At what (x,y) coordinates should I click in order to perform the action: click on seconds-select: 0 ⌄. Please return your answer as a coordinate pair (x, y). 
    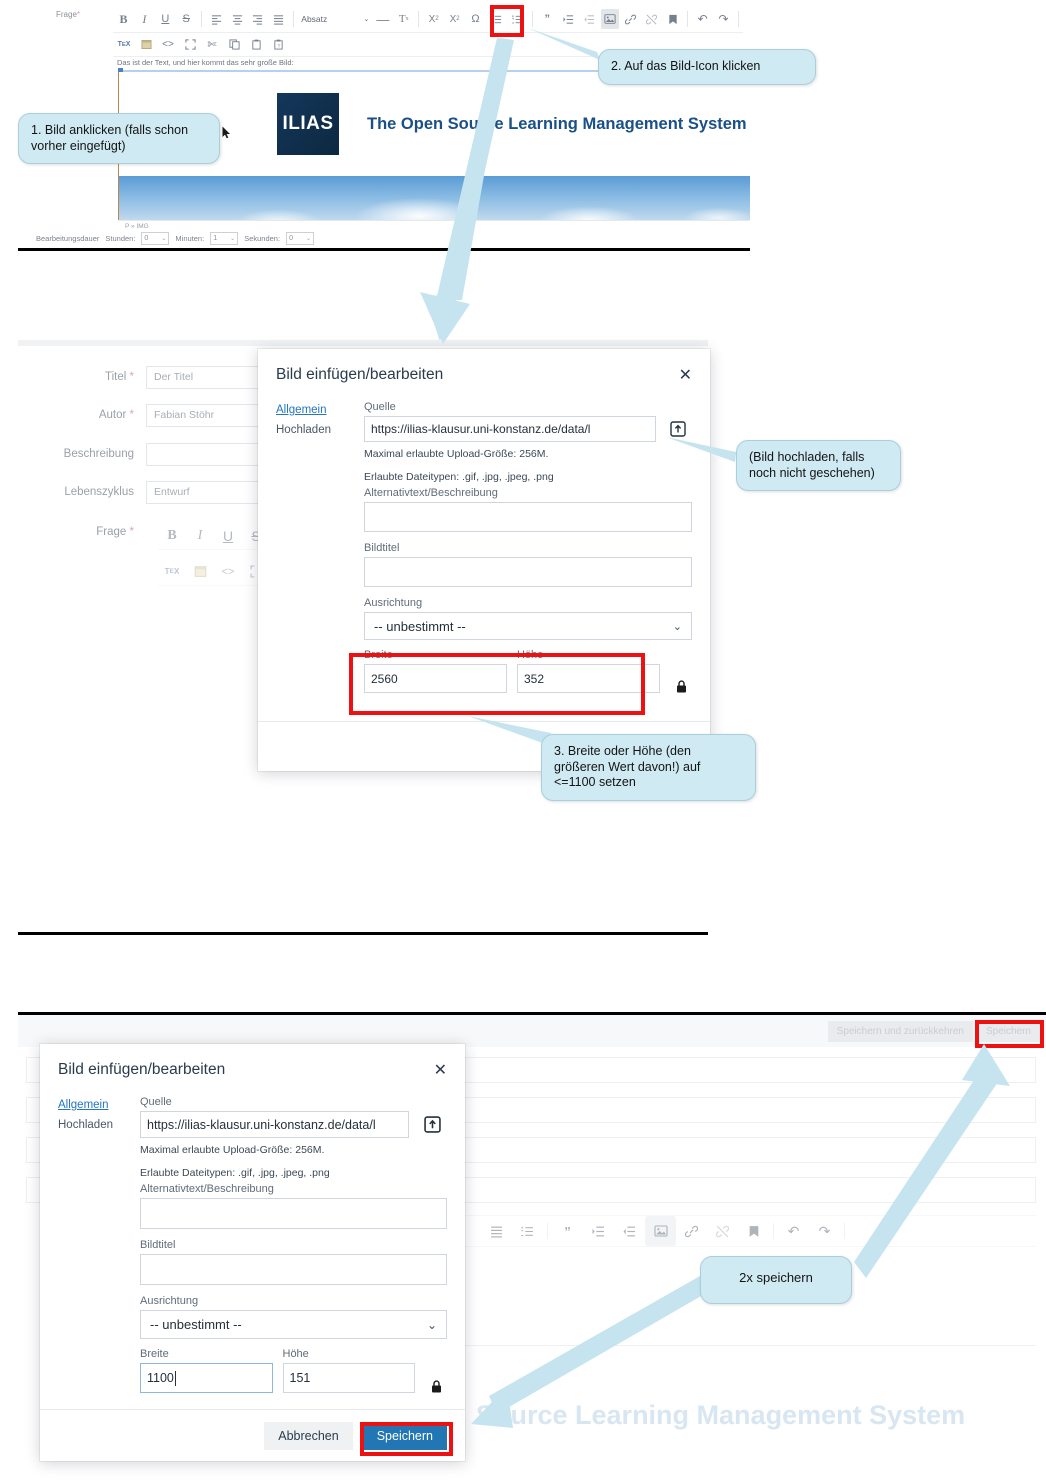
    Looking at the image, I should click on (300, 238).